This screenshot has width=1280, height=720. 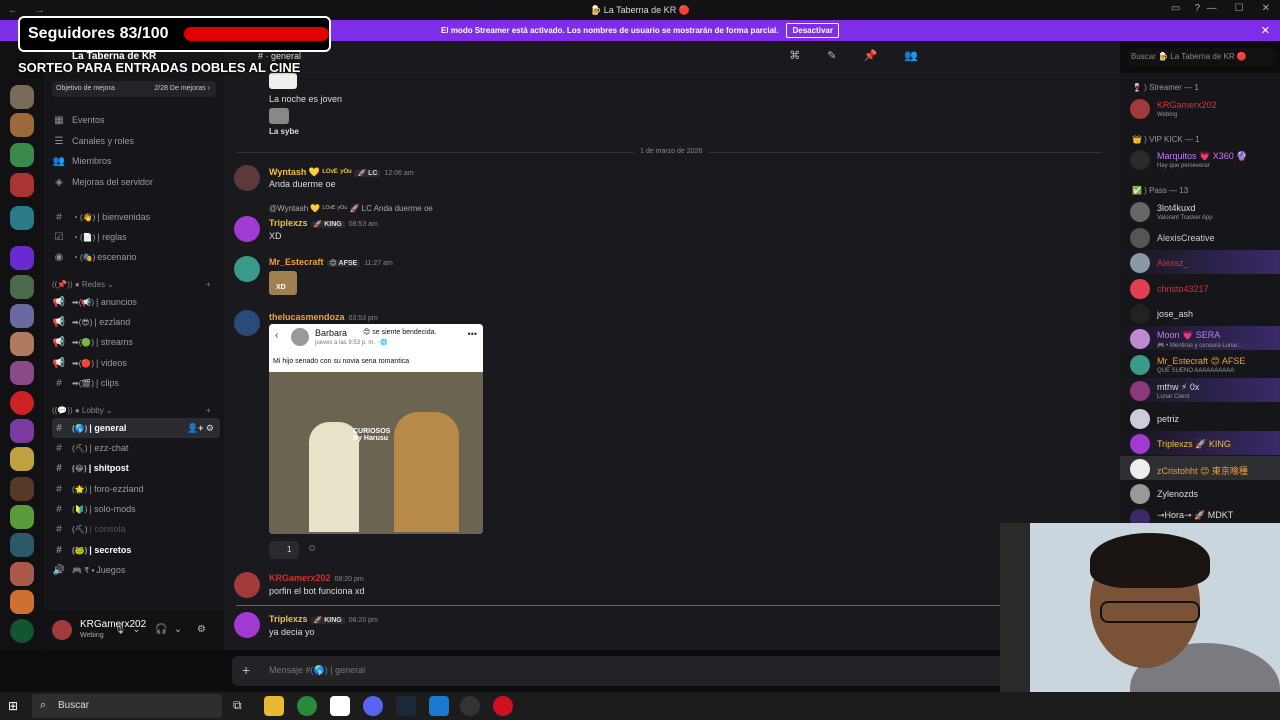 What do you see at coordinates (331, 262) in the screenshot?
I see `message-author: Mr_Estecraft 😊 AFSE 11:27 am` at bounding box center [331, 262].